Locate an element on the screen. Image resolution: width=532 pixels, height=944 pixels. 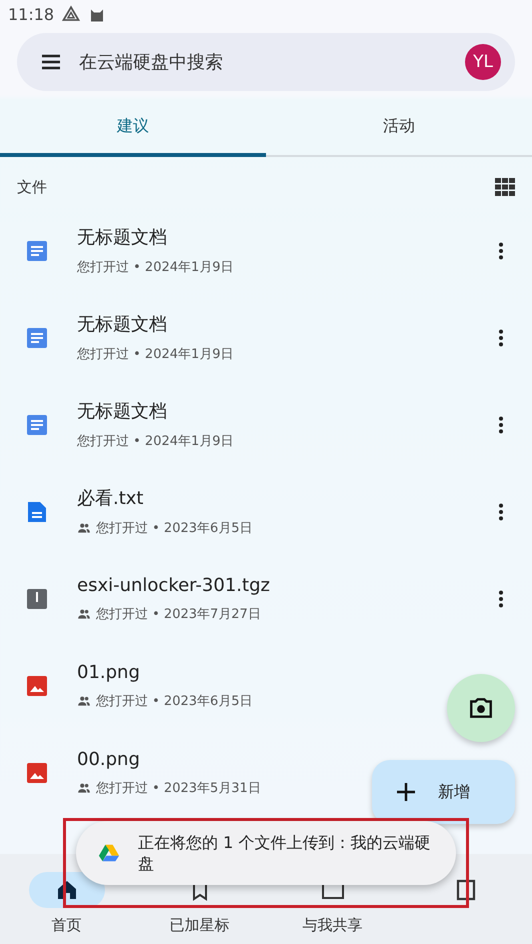
triangle-logo-icon is located at coordinates (109, 853).